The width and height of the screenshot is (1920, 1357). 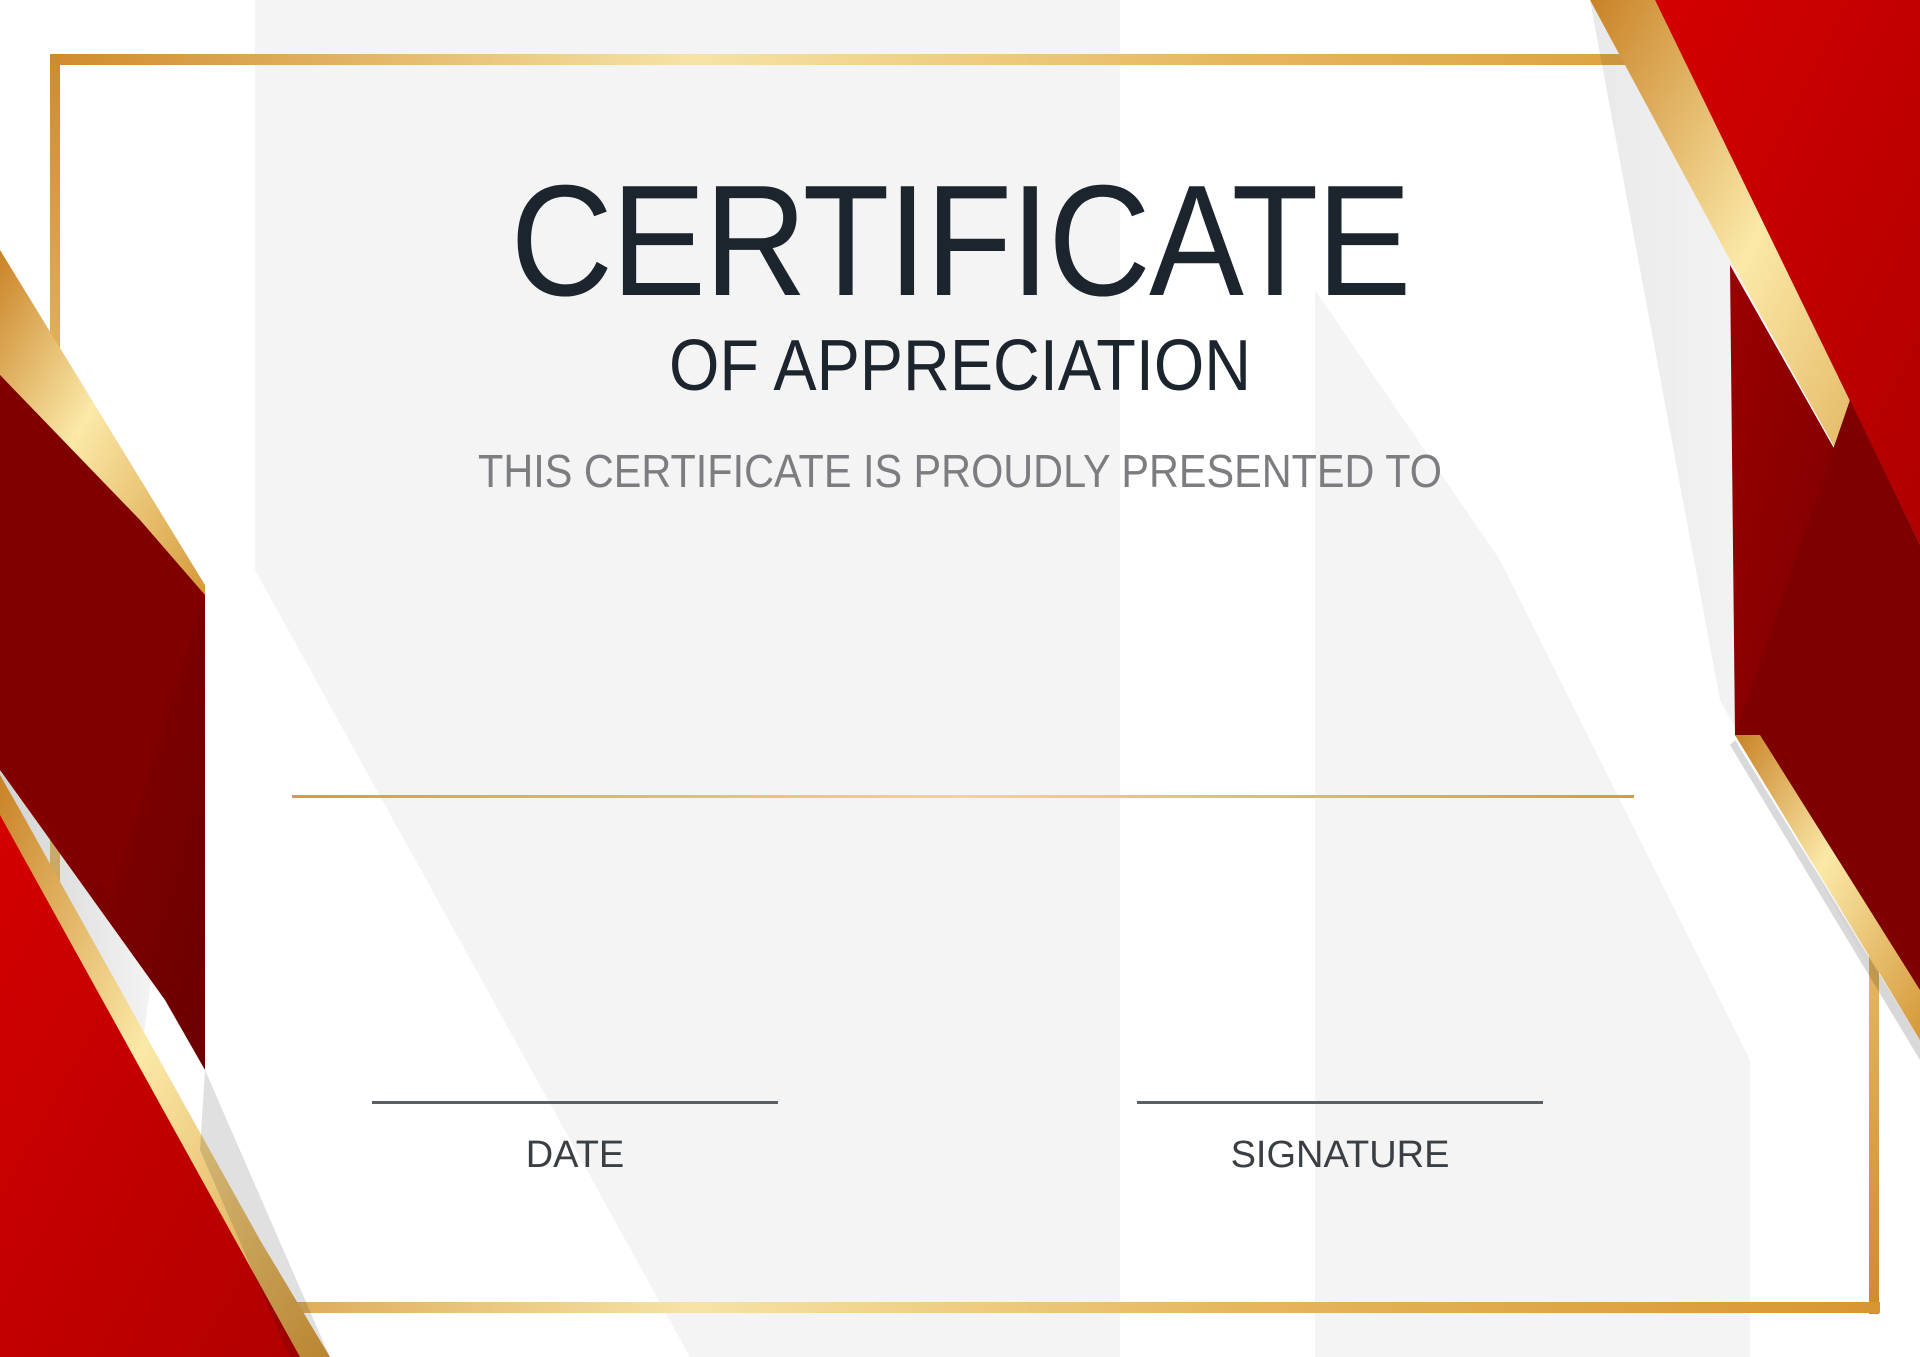 I want to click on date-label: DATE, so click(x=575, y=1155).